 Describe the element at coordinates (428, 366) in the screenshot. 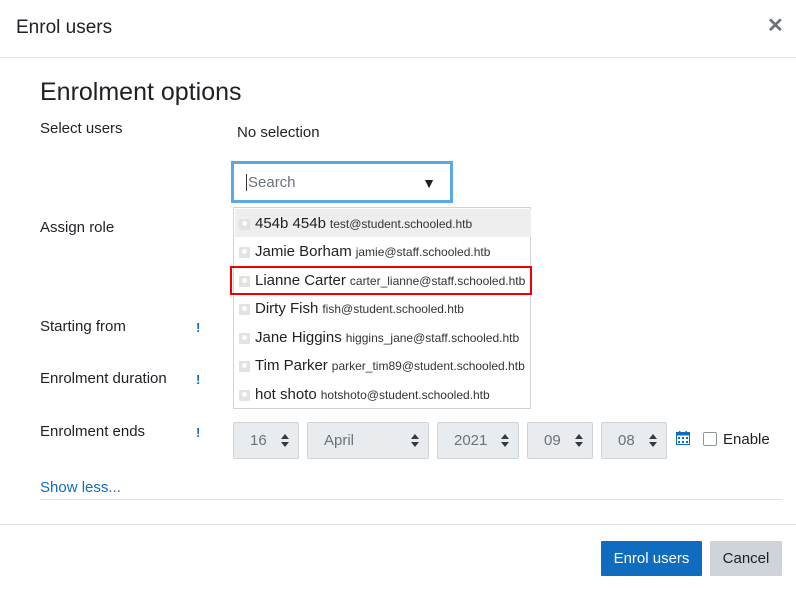

I see `user-email: parker_tim89@student.schooled.htb` at that location.